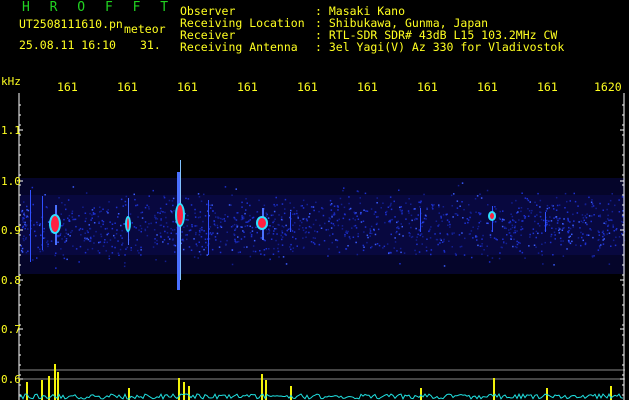  Describe the element at coordinates (145, 29) in the screenshot. I see `meteor-label: meteor` at that location.